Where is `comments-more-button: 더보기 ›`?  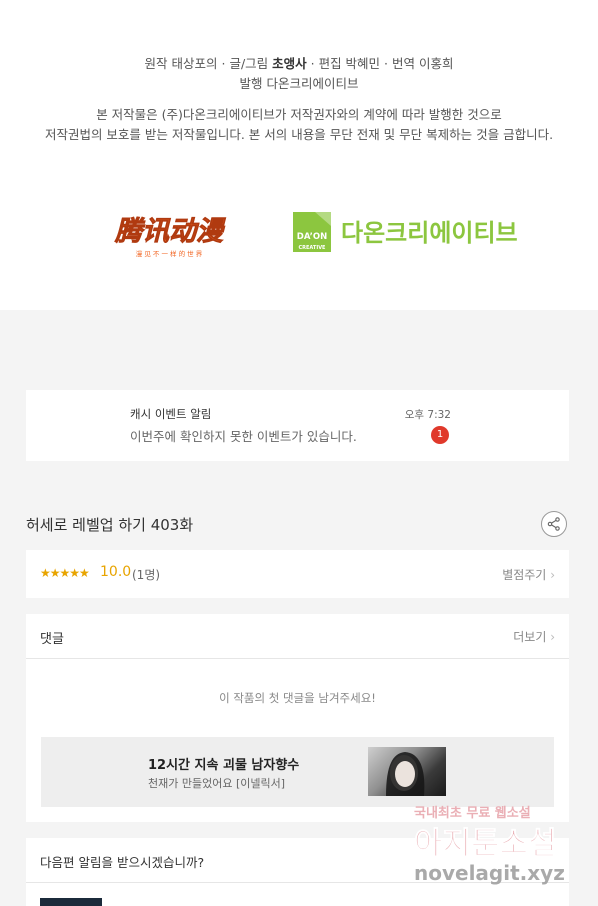
comments-more-button: 더보기 › is located at coordinates (534, 636).